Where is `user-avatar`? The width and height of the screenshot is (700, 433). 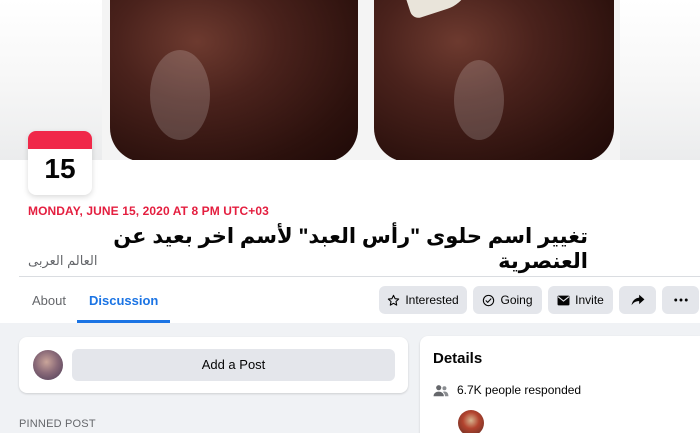 user-avatar is located at coordinates (48, 365).